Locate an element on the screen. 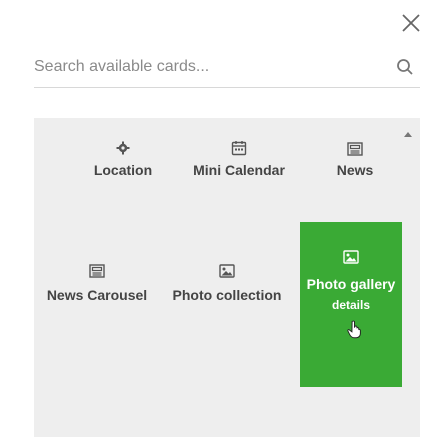  card-mini-calendar: Mini Calendar is located at coordinates (239, 158).